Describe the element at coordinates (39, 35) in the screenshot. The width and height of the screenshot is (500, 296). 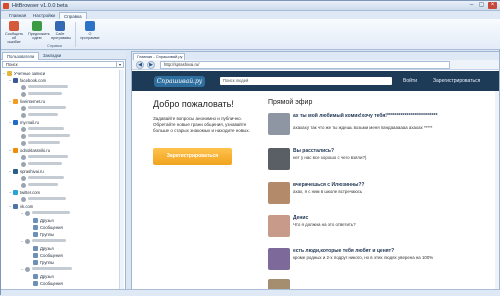
I see `suggest-idea-button: Предложить идею` at that location.